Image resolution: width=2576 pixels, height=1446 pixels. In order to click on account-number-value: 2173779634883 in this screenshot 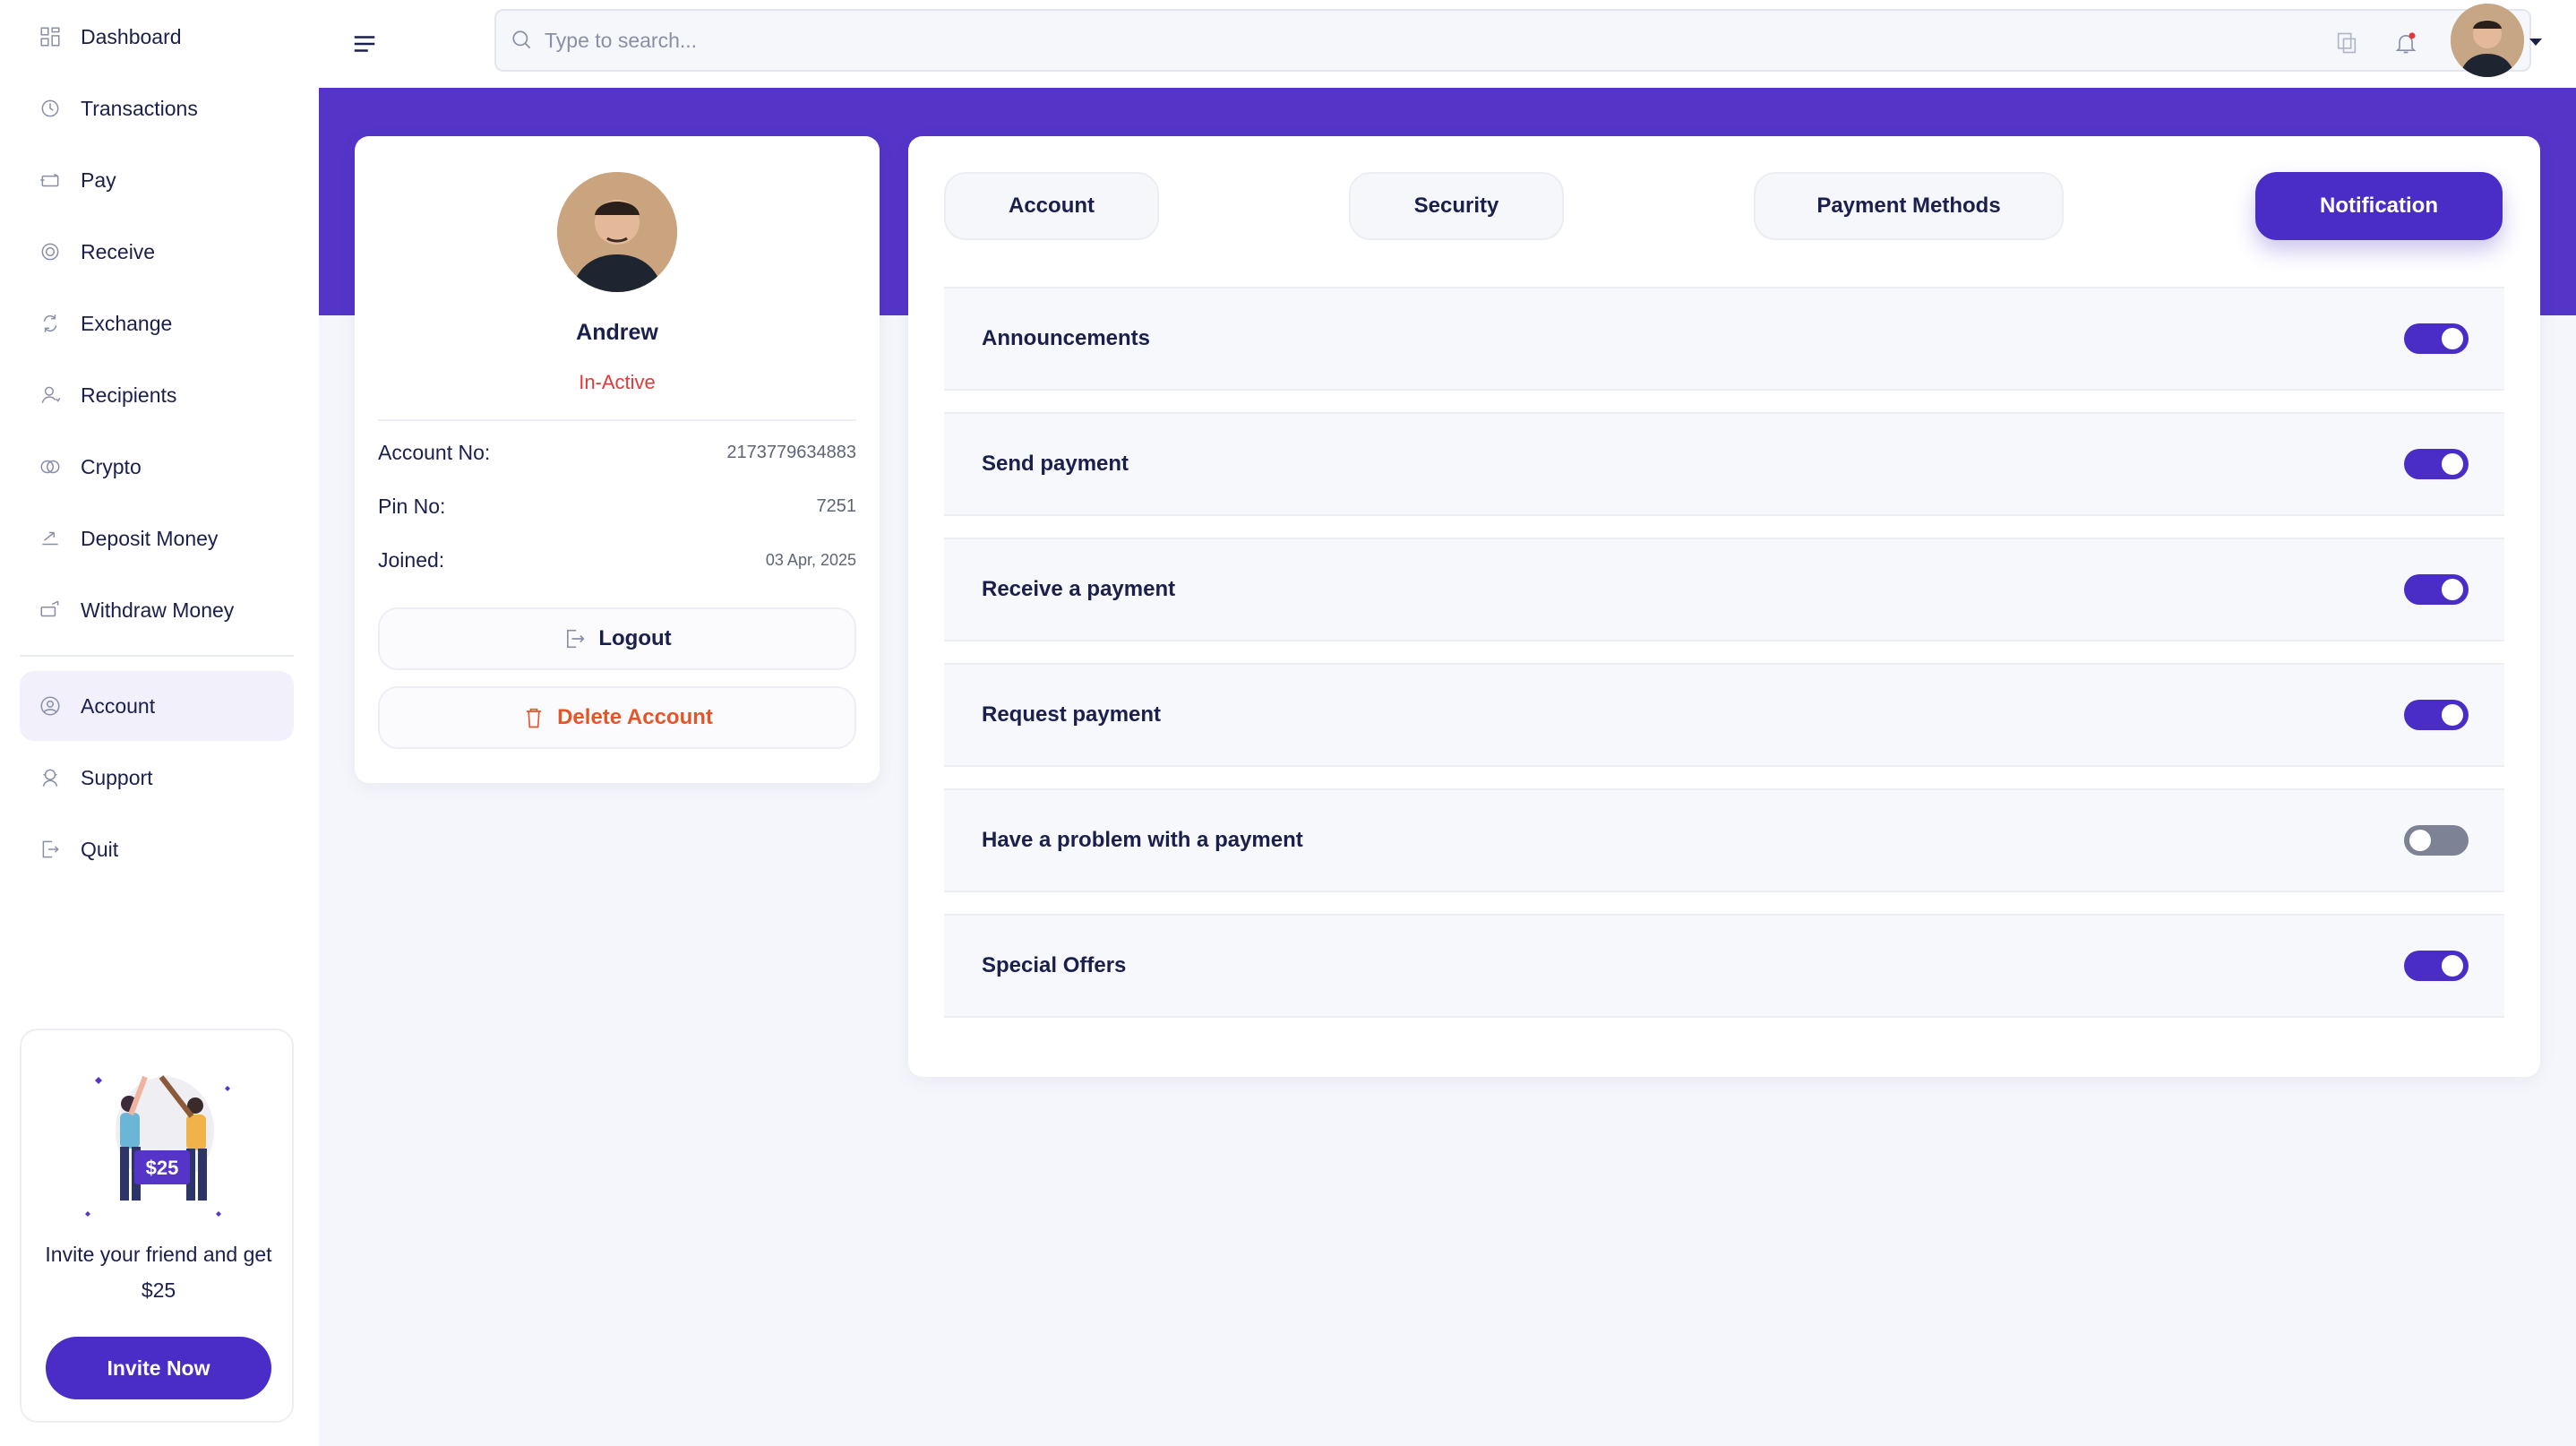, I will do `click(791, 453)`.